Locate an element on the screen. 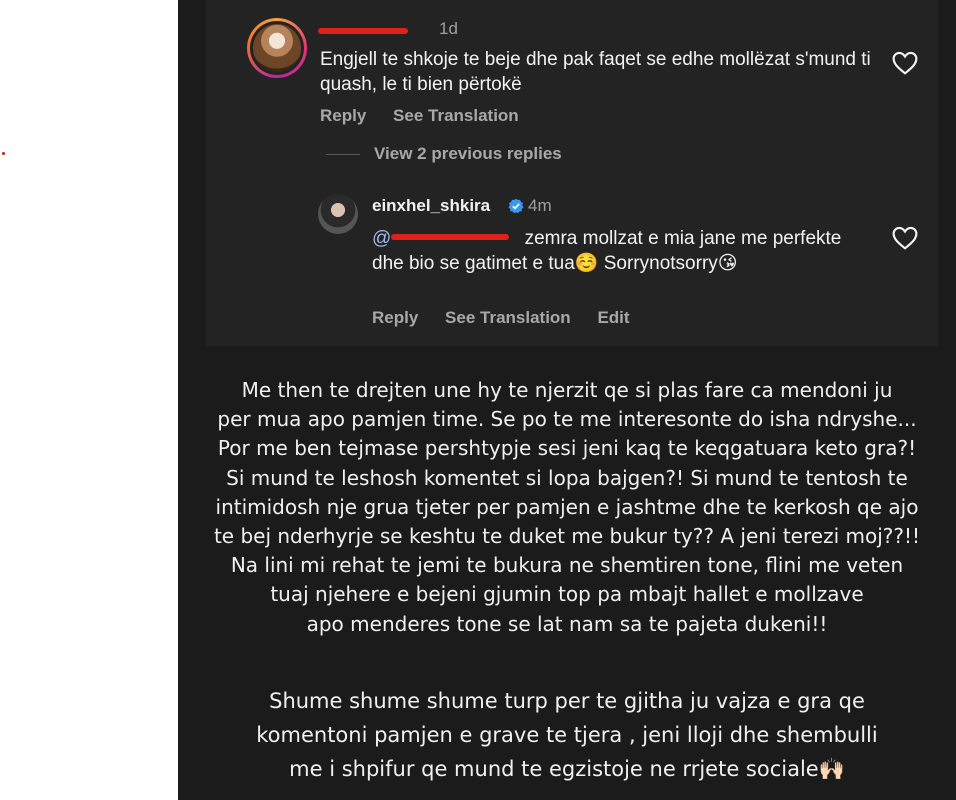 The width and height of the screenshot is (956, 800). edit-button: Edit is located at coordinates (613, 317).